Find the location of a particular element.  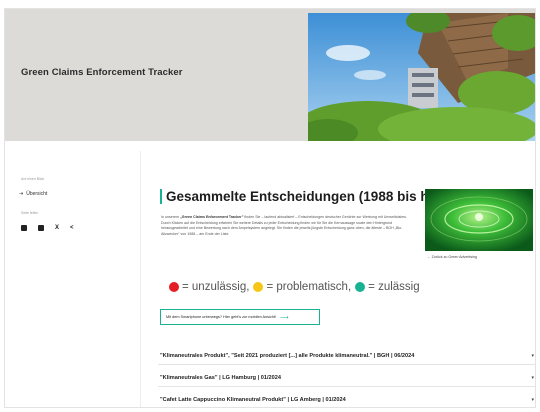

x-icon: X is located at coordinates (57, 228).